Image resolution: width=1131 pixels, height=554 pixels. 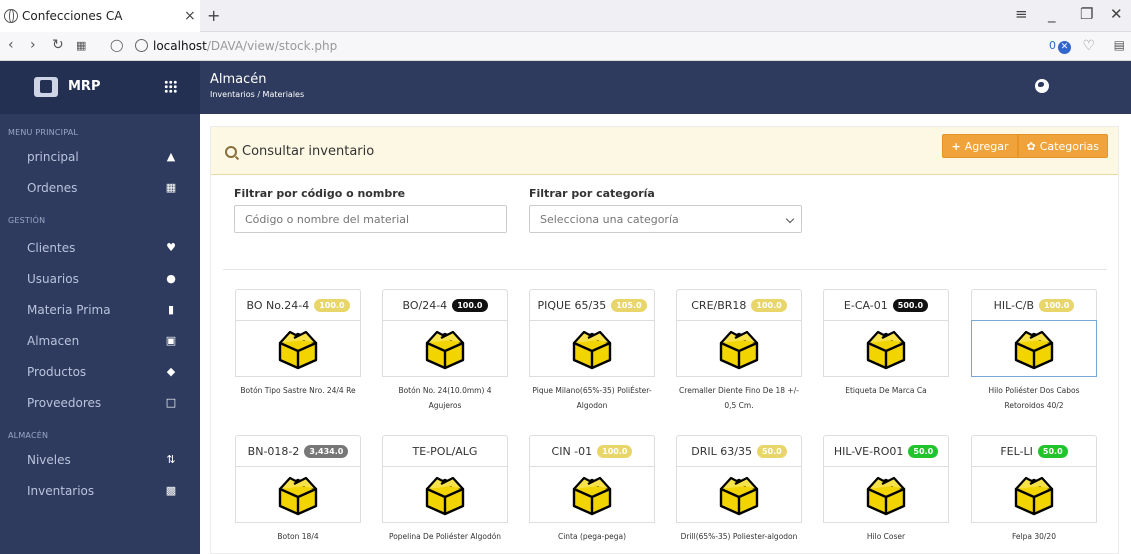 What do you see at coordinates (100, 247) in the screenshot?
I see `sidebar-item-clientes: Clientes ♥` at bounding box center [100, 247].